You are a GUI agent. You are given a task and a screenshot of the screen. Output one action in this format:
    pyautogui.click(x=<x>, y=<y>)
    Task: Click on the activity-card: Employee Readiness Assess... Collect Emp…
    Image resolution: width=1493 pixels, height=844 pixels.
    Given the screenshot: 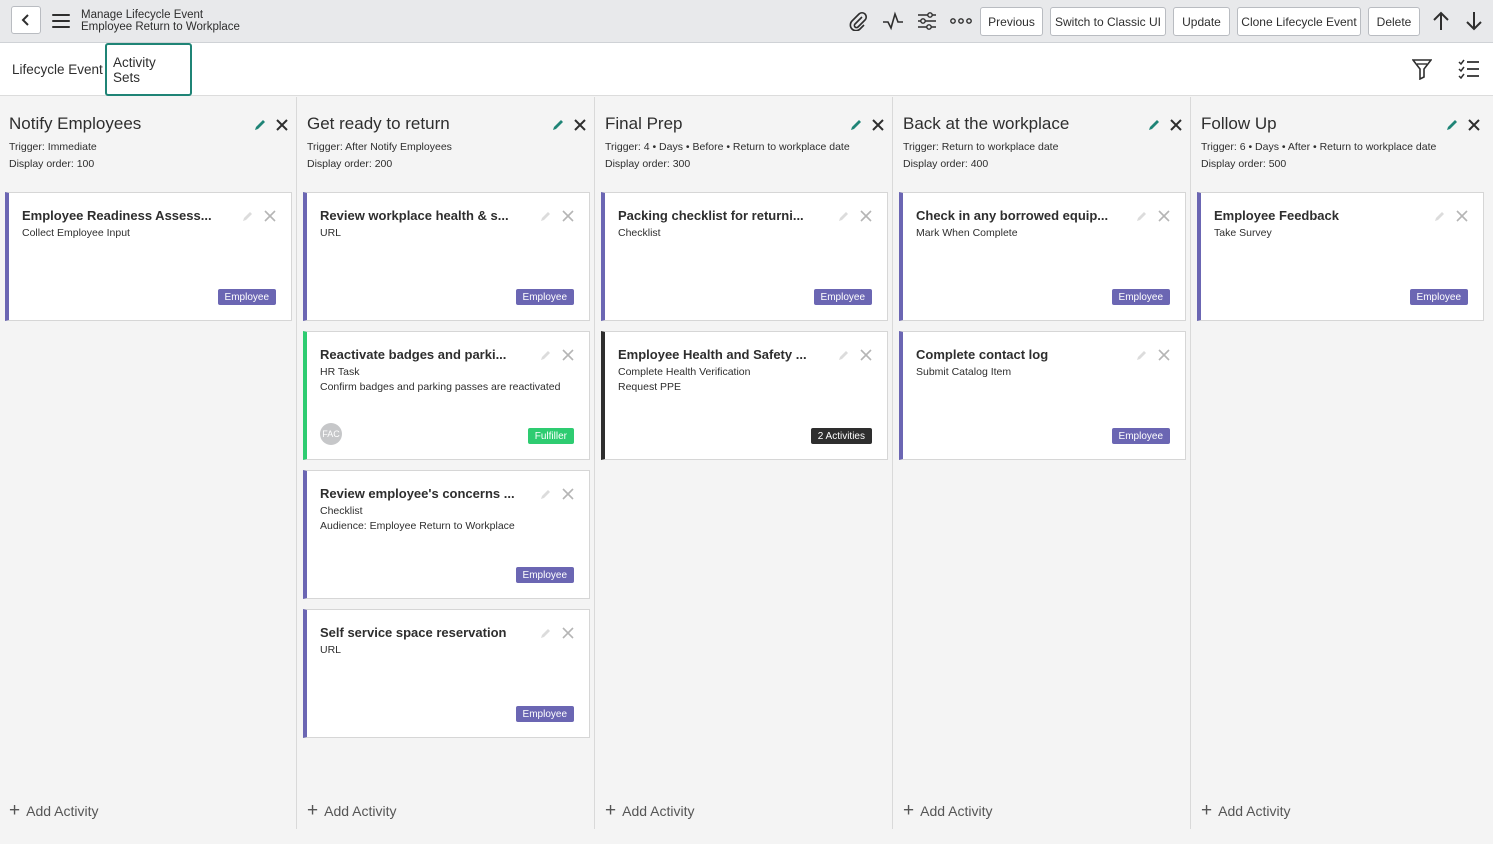 What is the action you would take?
    pyautogui.click(x=148, y=256)
    